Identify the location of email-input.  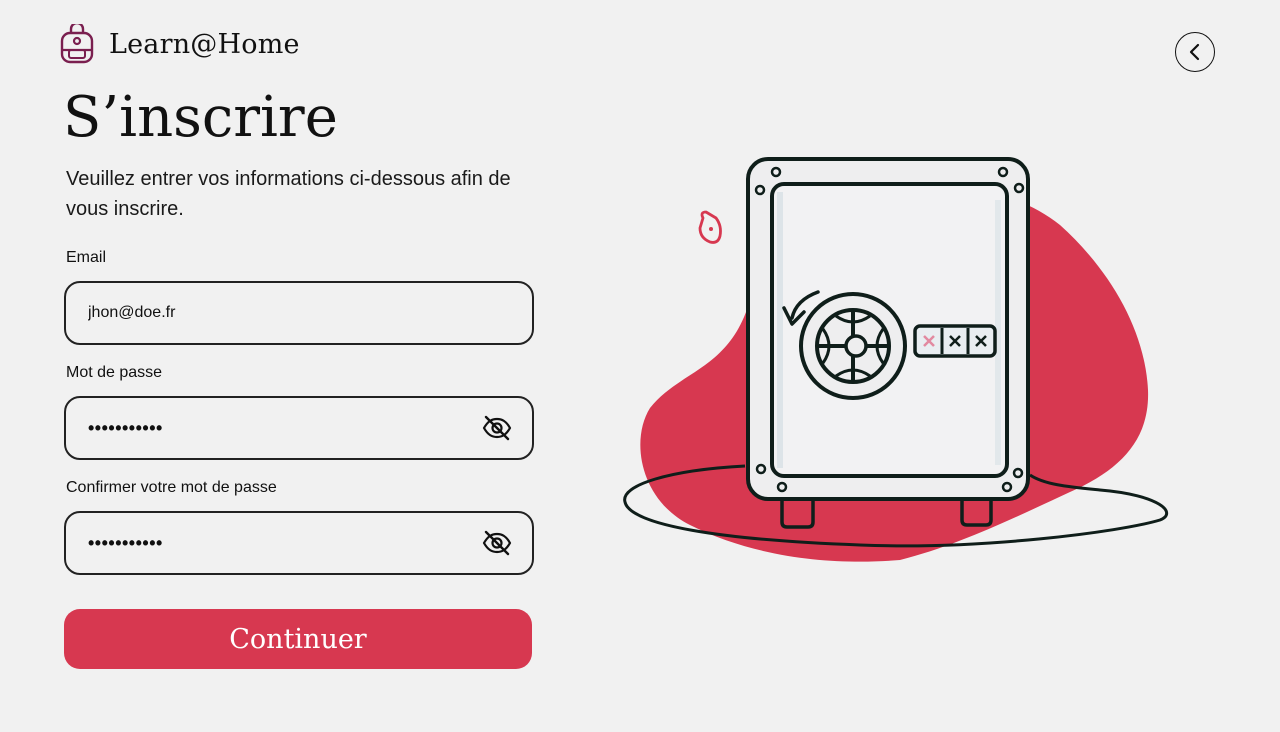
(299, 313).